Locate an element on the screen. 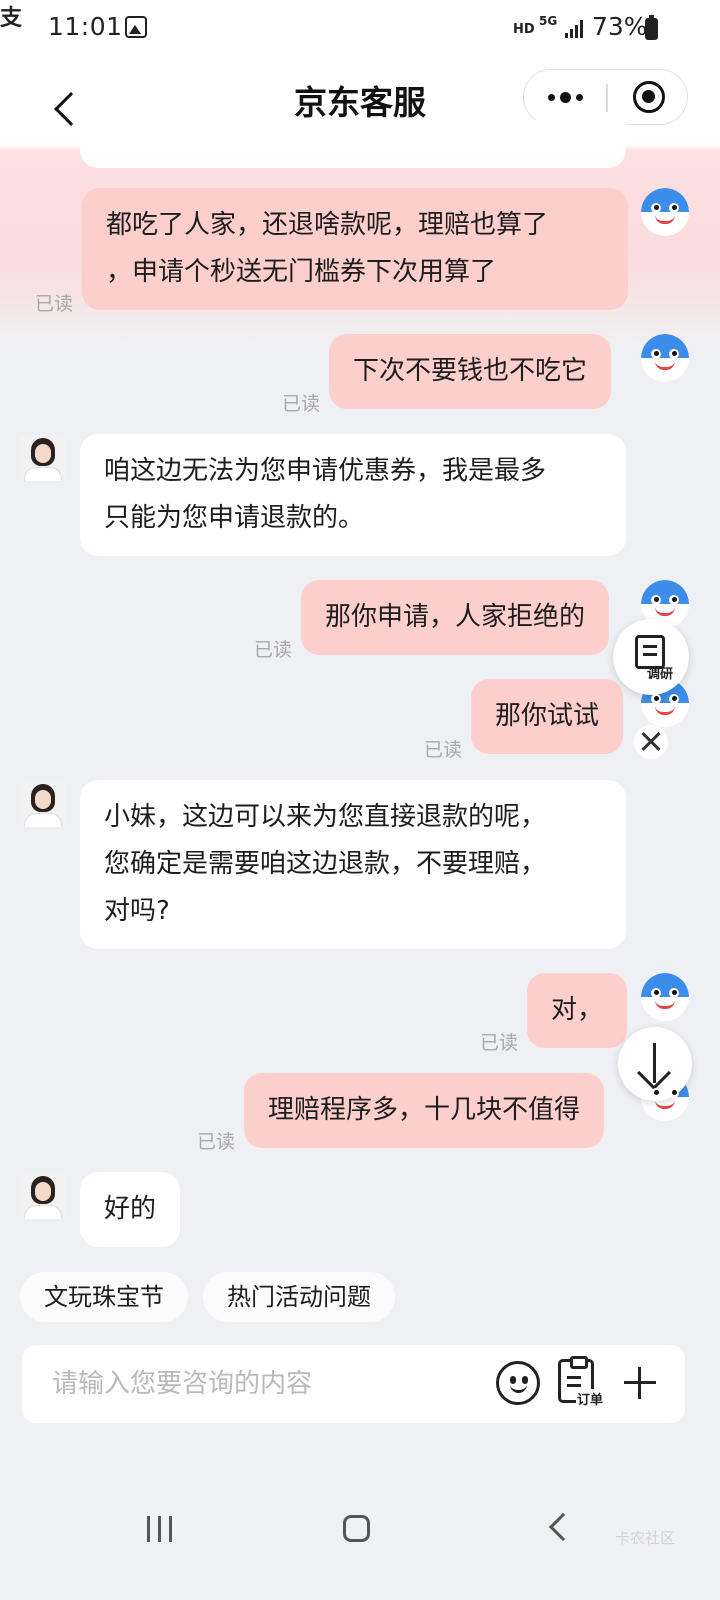 The image size is (720, 1600). user-message-bubble: 理赔程序多，十几块不值得 is located at coordinates (424, 1110).